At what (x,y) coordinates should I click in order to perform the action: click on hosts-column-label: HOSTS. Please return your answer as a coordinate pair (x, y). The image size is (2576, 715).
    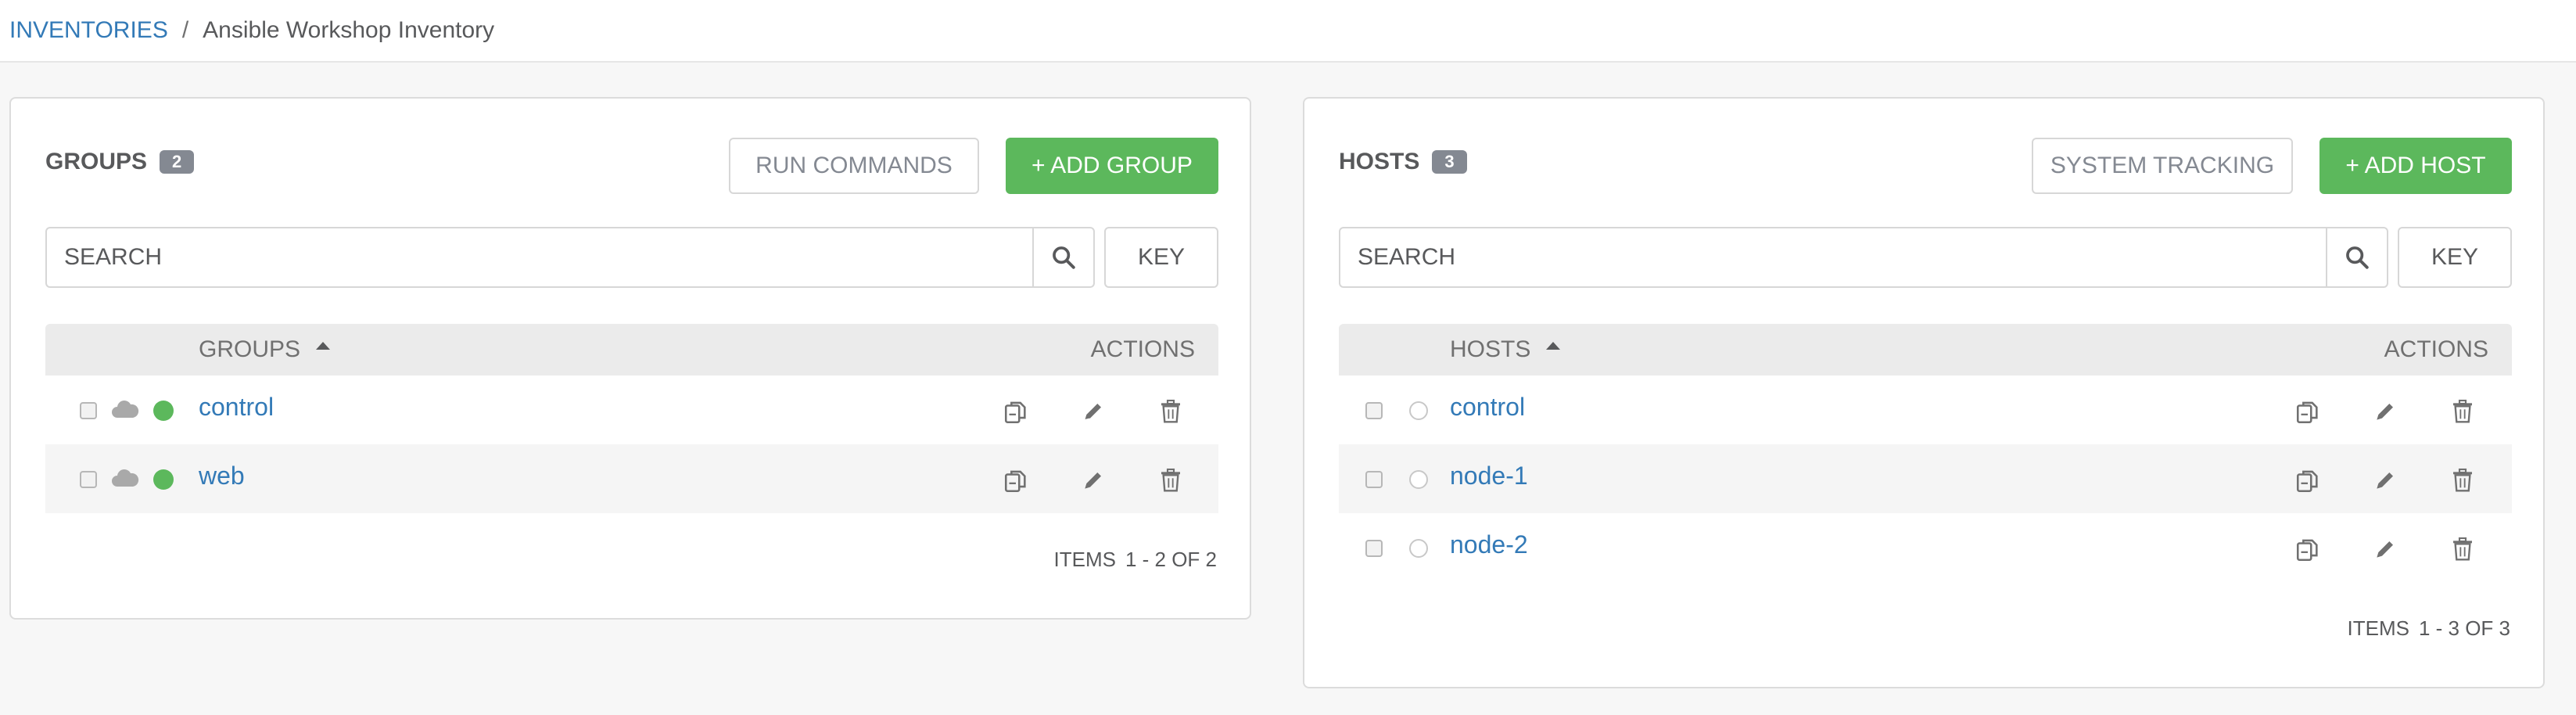
    Looking at the image, I should click on (1490, 349).